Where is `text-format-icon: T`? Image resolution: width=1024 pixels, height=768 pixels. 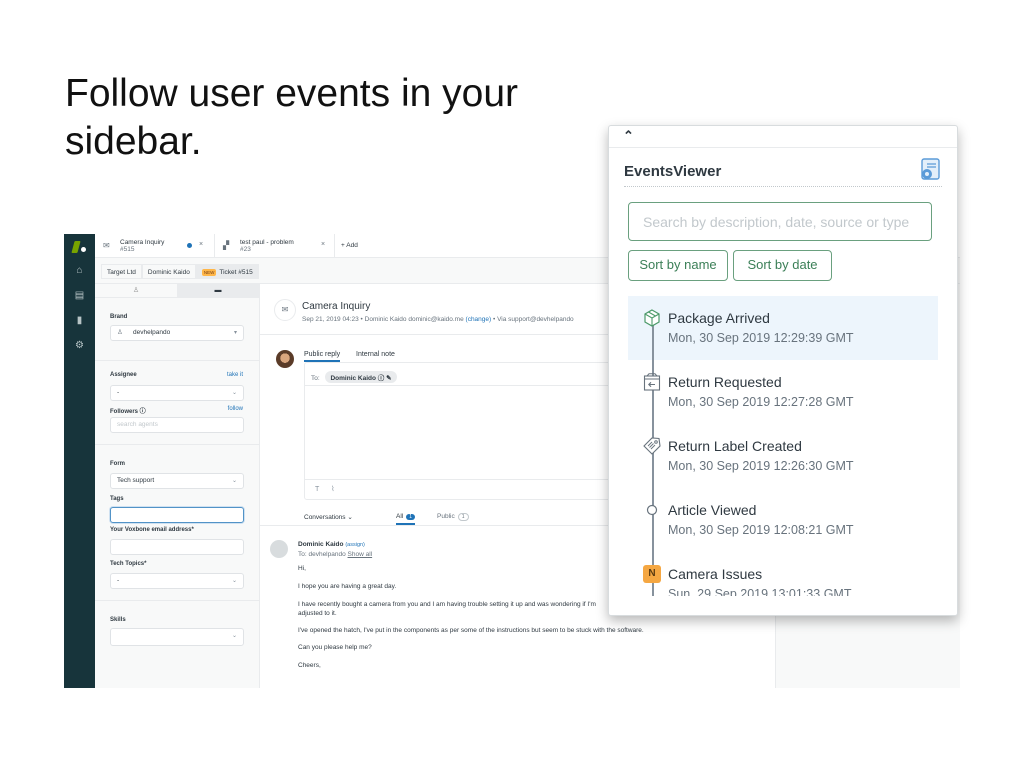
text-format-icon: T is located at coordinates (317, 489).